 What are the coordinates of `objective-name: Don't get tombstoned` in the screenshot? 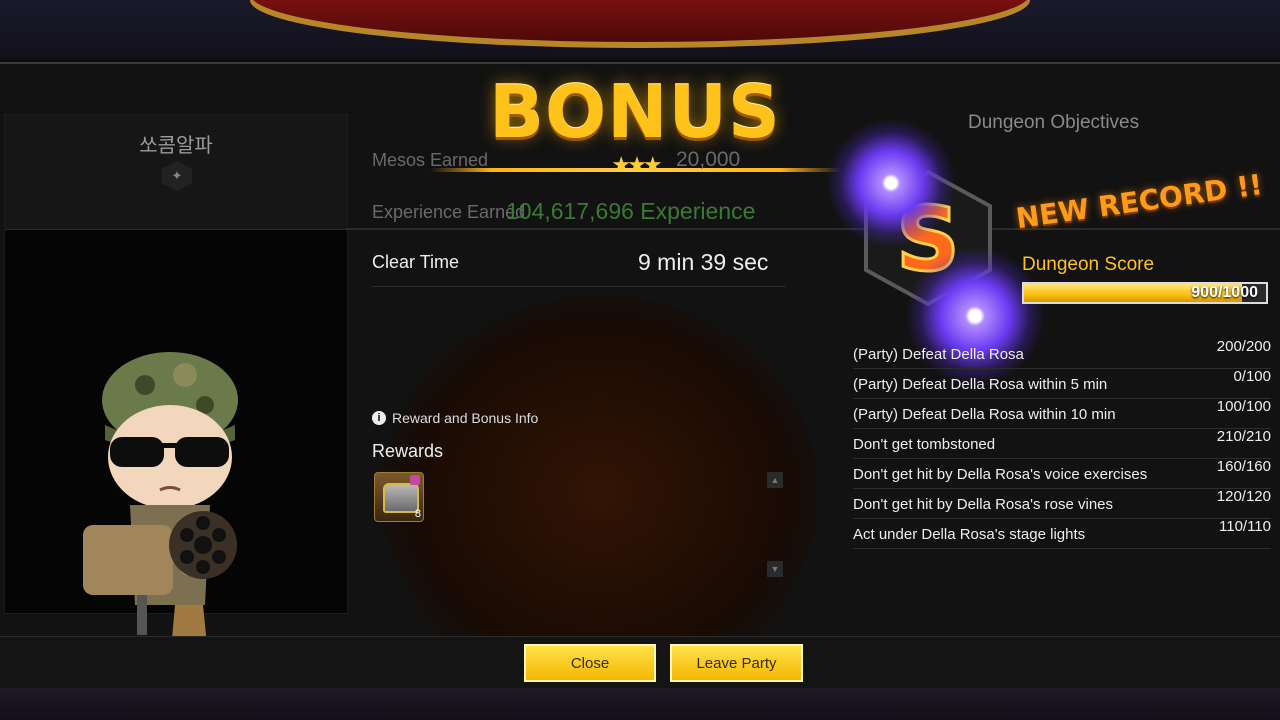 It's located at (924, 444).